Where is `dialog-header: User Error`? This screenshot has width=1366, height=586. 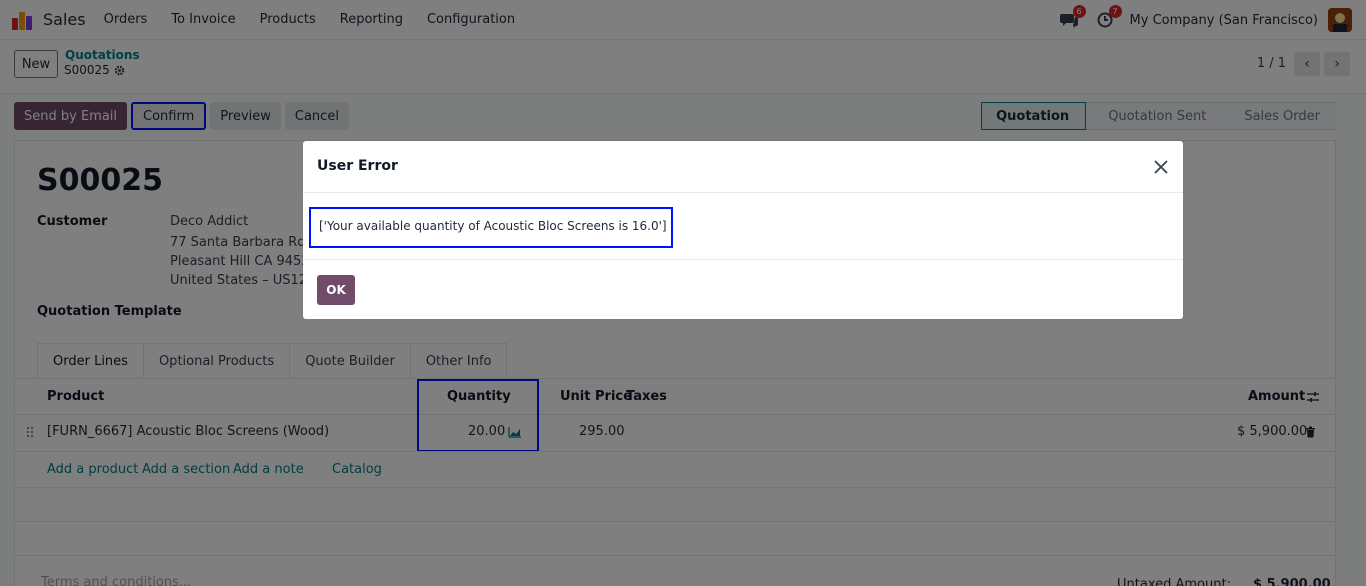 dialog-header: User Error is located at coordinates (743, 167).